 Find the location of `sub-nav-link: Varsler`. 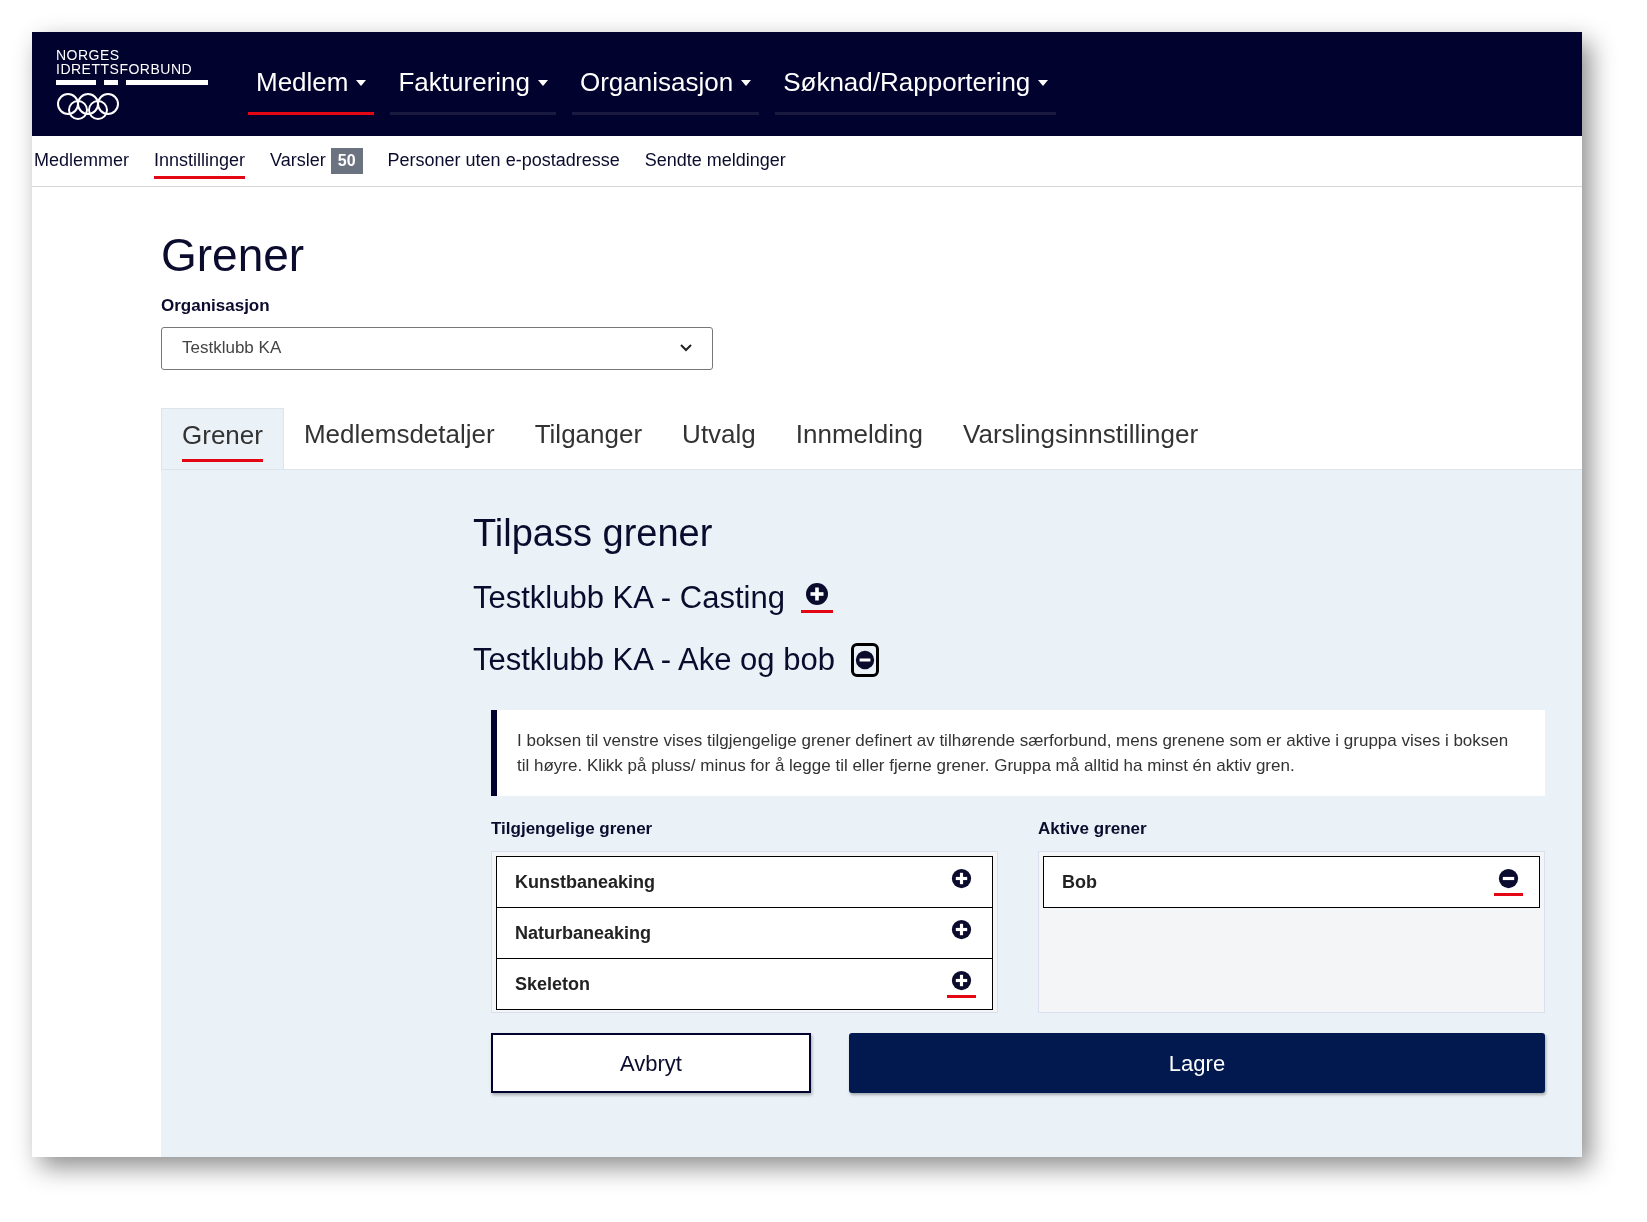

sub-nav-link: Varsler is located at coordinates (298, 161).